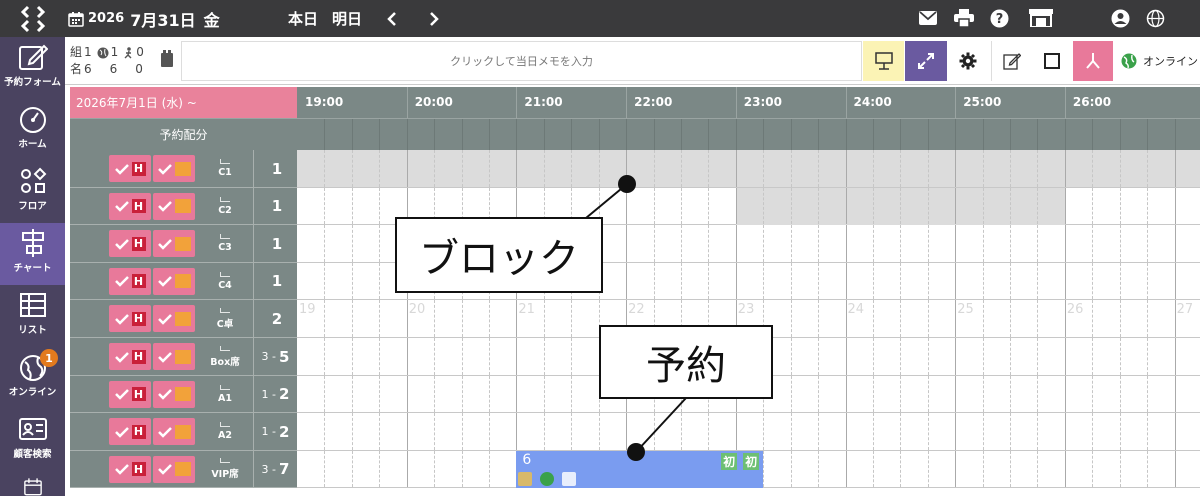  Describe the element at coordinates (32, 68) in the screenshot. I see `sidebar-item-reservation-form: 予約フォーム` at that location.